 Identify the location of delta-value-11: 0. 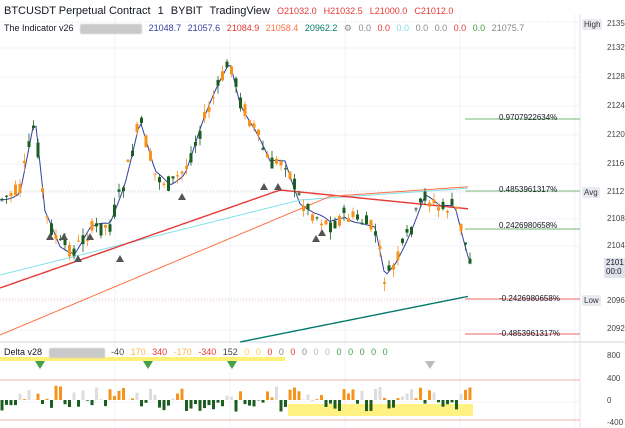
(293, 352).